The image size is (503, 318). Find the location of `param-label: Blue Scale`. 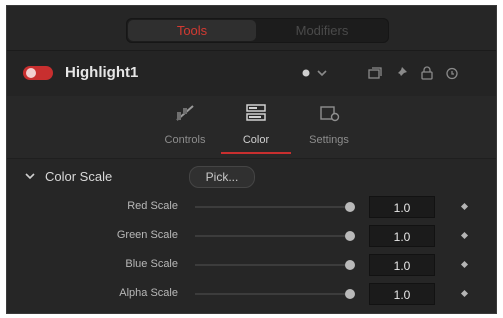

param-label: Blue Scale is located at coordinates (151, 264).